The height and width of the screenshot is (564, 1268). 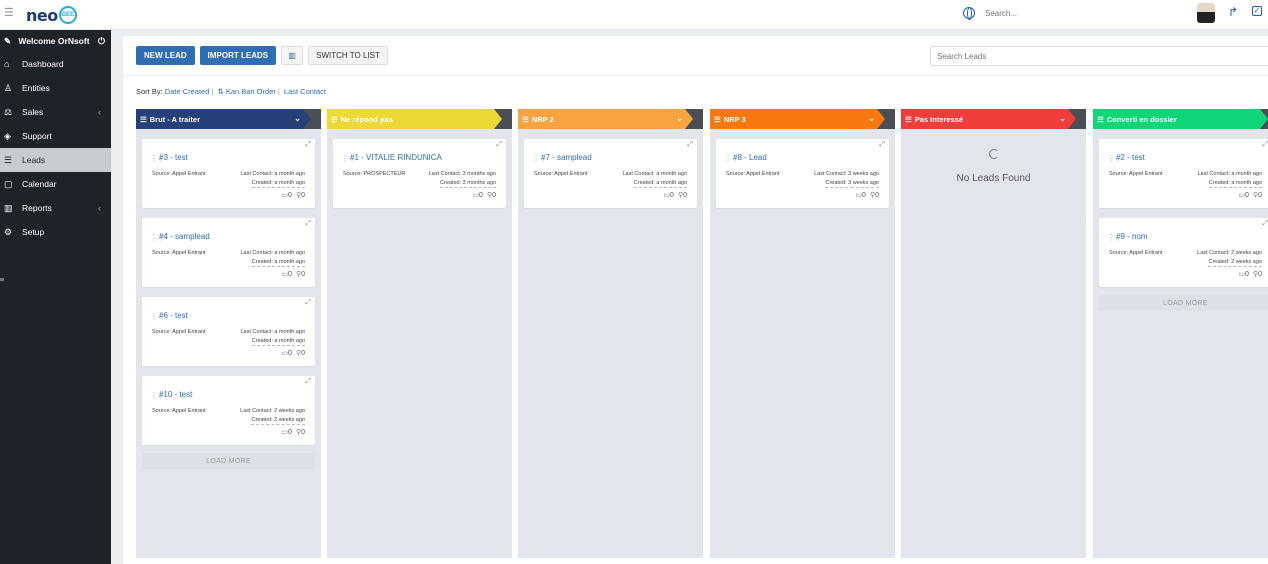 What do you see at coordinates (1257, 11) in the screenshot?
I see `checkbox-icon: ✓` at bounding box center [1257, 11].